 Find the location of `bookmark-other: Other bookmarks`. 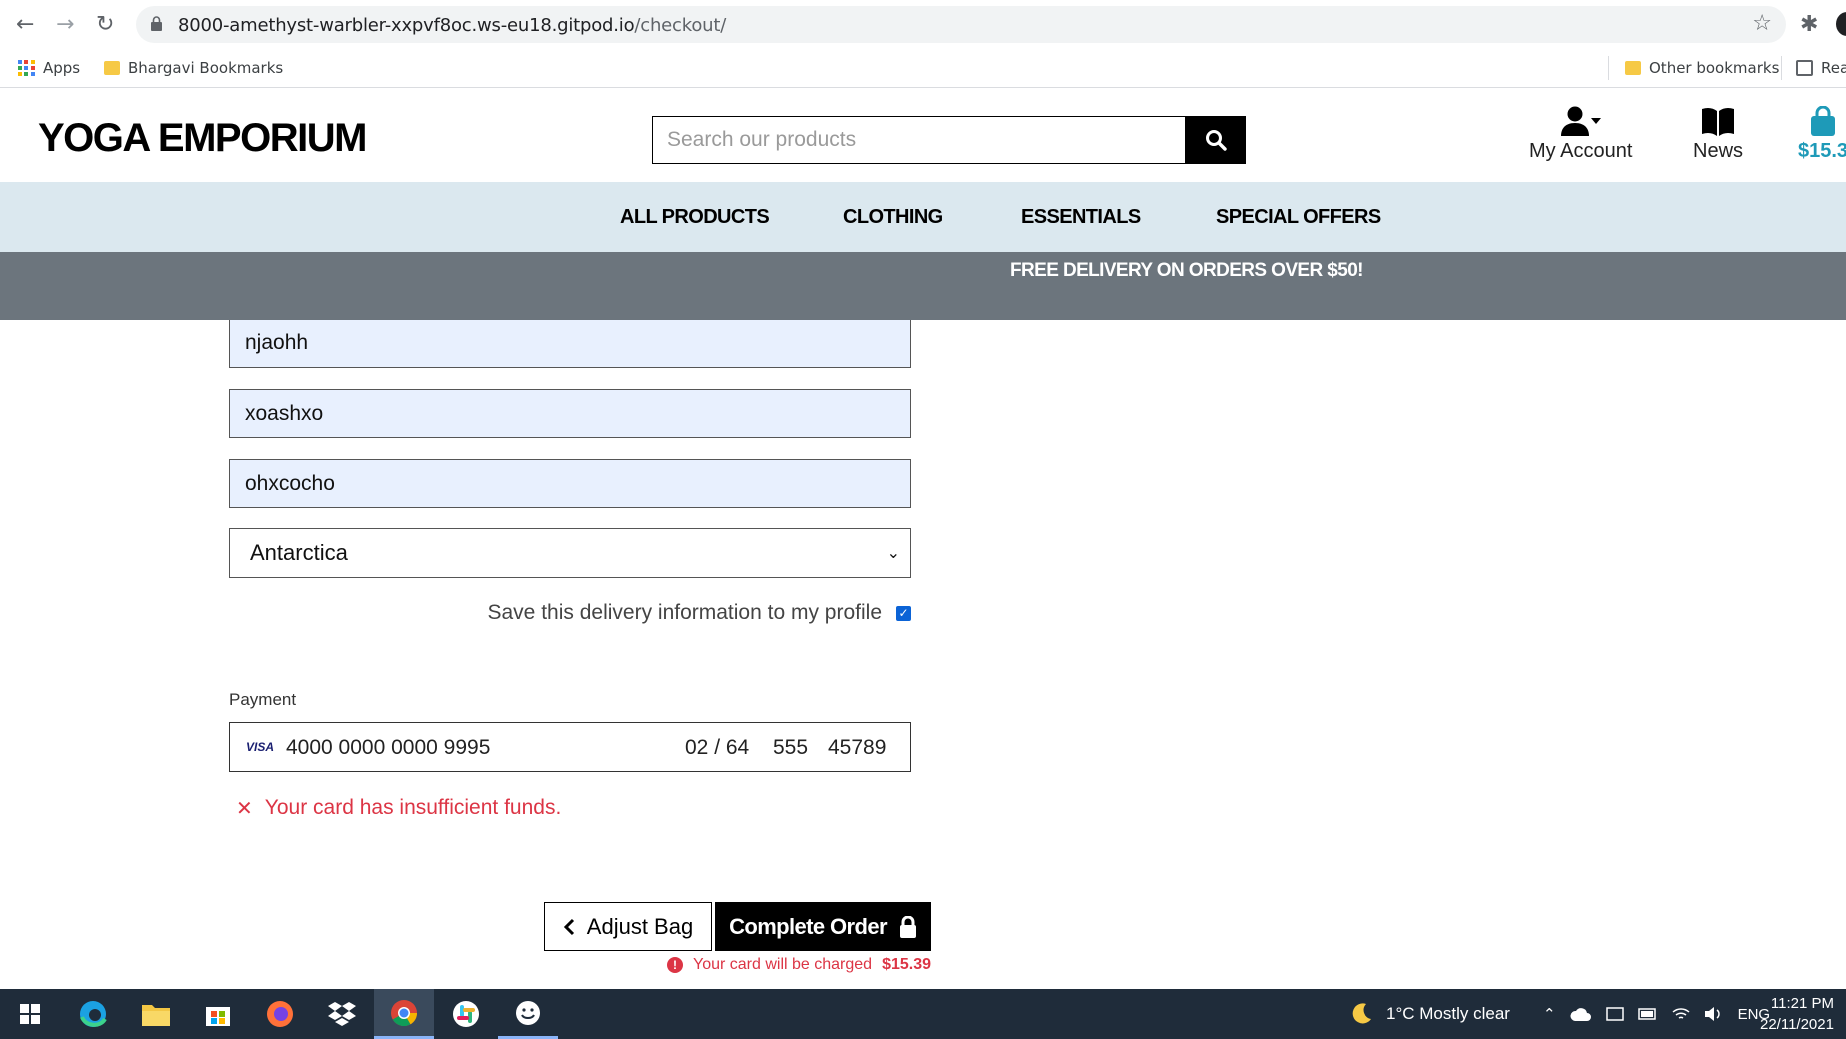

bookmark-other: Other bookmarks is located at coordinates (1702, 68).